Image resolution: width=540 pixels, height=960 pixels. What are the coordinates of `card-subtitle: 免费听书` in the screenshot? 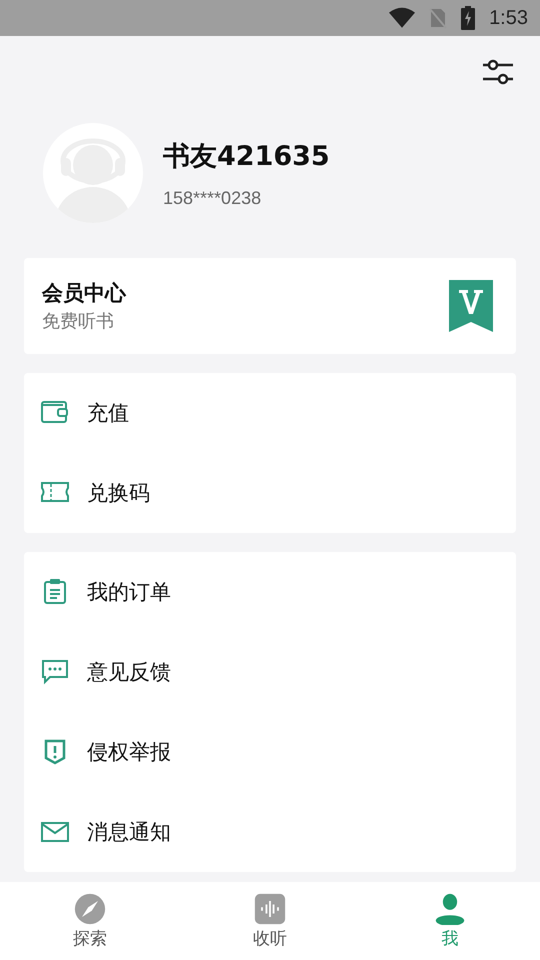 It's located at (78, 321).